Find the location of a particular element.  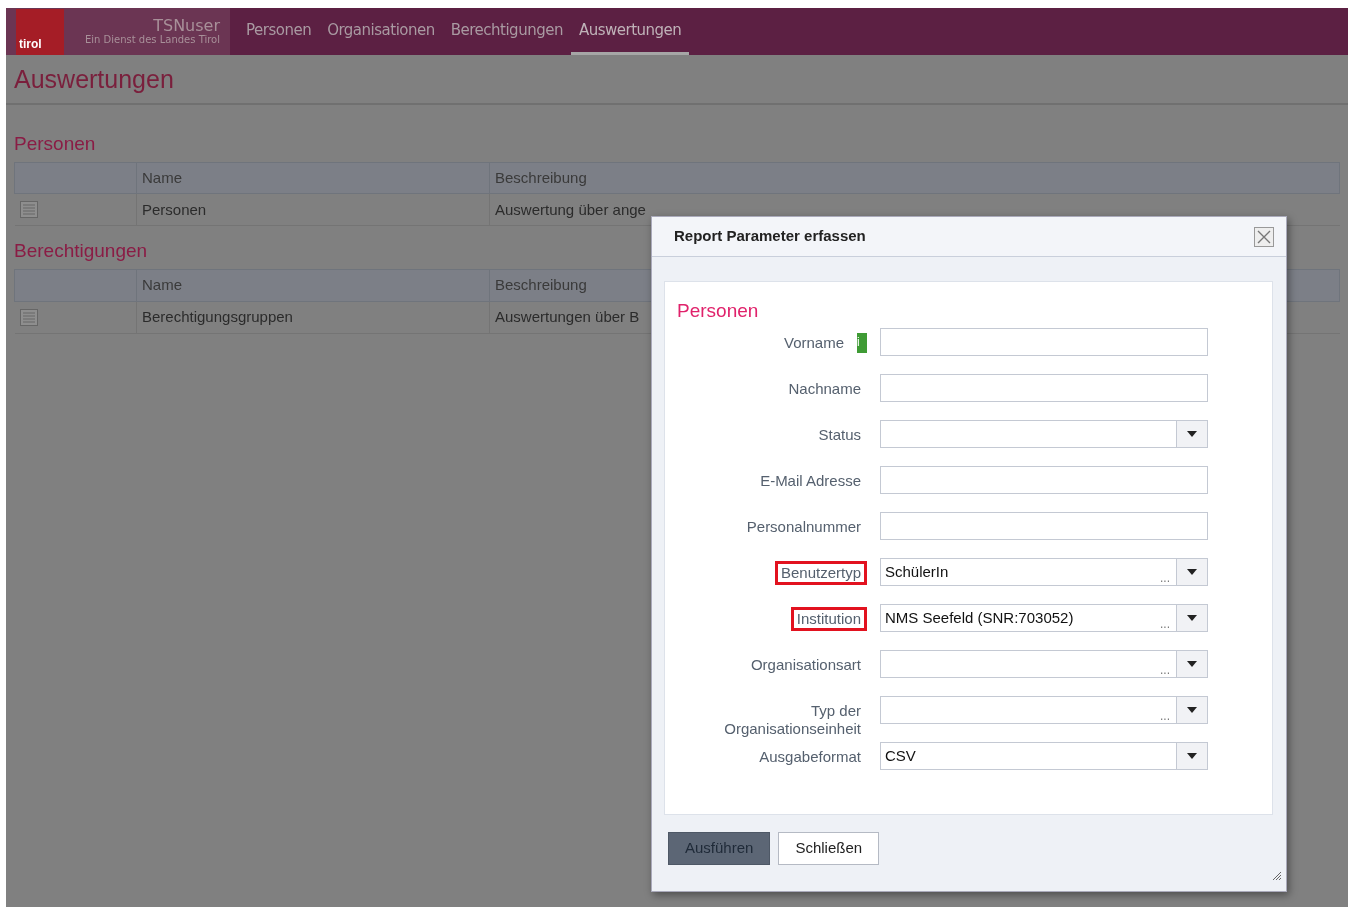

close-button is located at coordinates (1264, 236).